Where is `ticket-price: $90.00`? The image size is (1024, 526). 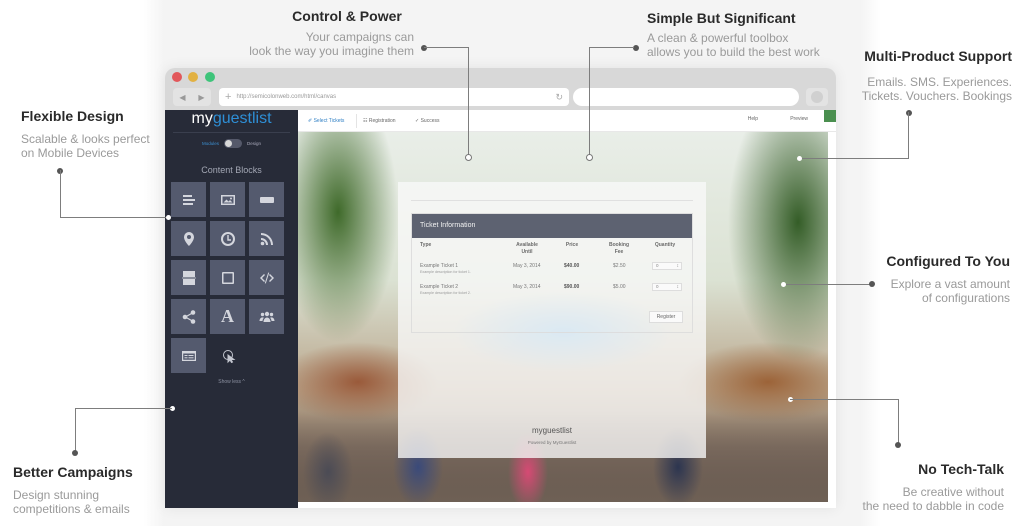
ticket-price: $90.00 is located at coordinates (572, 287).